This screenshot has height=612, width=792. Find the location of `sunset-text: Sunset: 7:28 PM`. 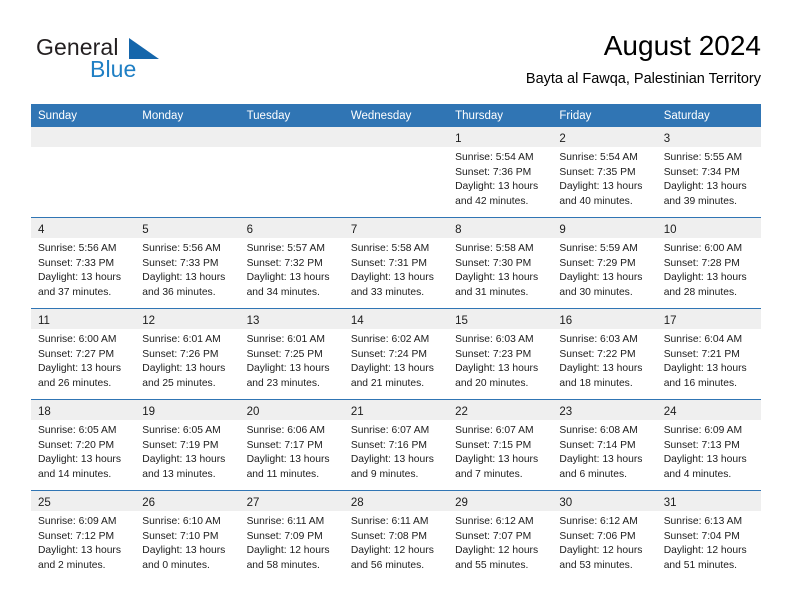

sunset-text: Sunset: 7:28 PM is located at coordinates (701, 263).